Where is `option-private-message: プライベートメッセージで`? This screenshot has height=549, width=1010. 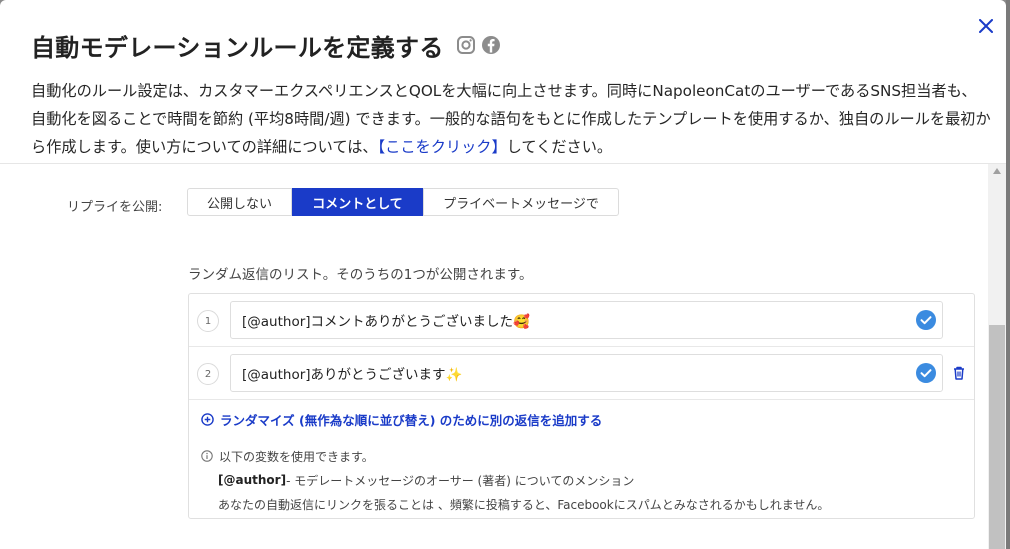 option-private-message: プライベートメッセージで is located at coordinates (521, 202).